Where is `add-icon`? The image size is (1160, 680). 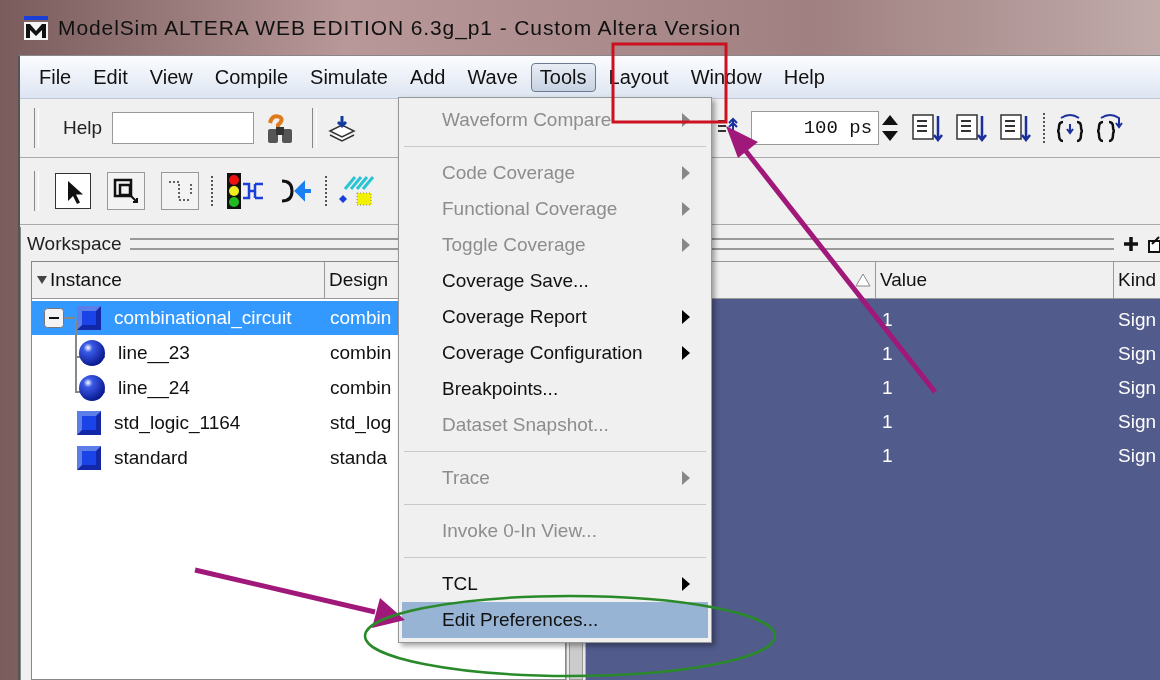
add-icon is located at coordinates (1131, 244).